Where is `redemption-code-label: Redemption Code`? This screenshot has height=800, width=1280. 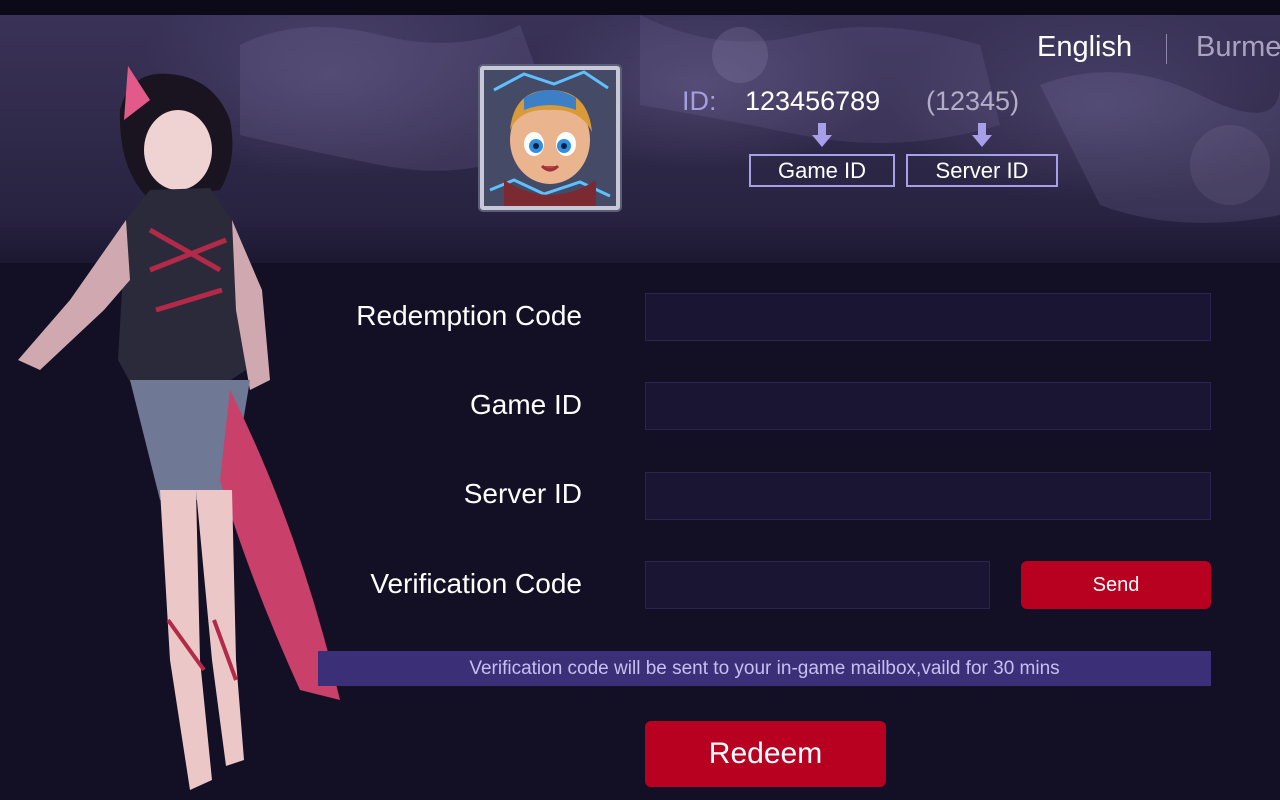
redemption-code-label: Redemption Code is located at coordinates (469, 315).